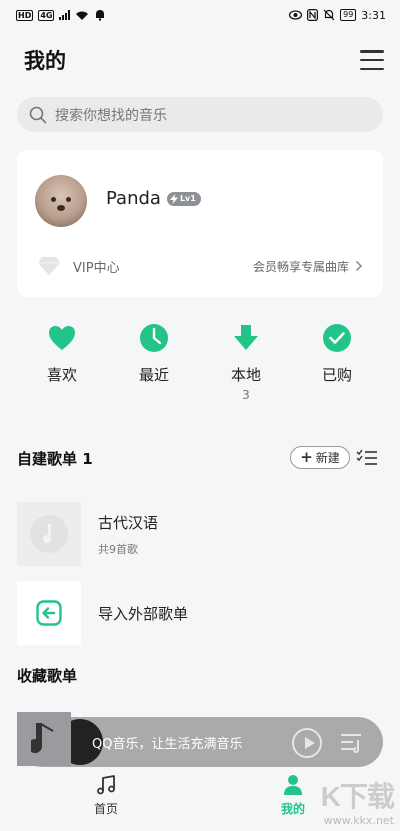  What do you see at coordinates (65, 15) in the screenshot?
I see `signal-icon` at bounding box center [65, 15].